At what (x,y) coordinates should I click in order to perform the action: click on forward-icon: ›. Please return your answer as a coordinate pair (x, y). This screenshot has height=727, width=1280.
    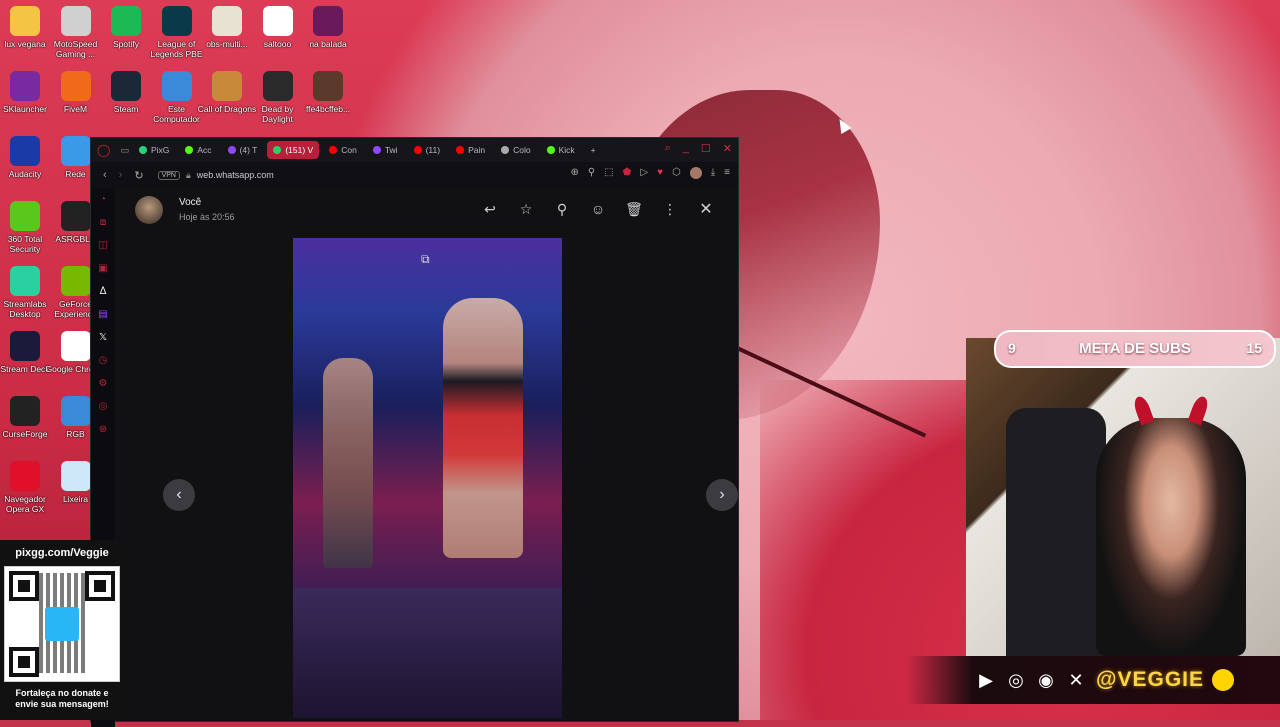
    Looking at the image, I should click on (121, 175).